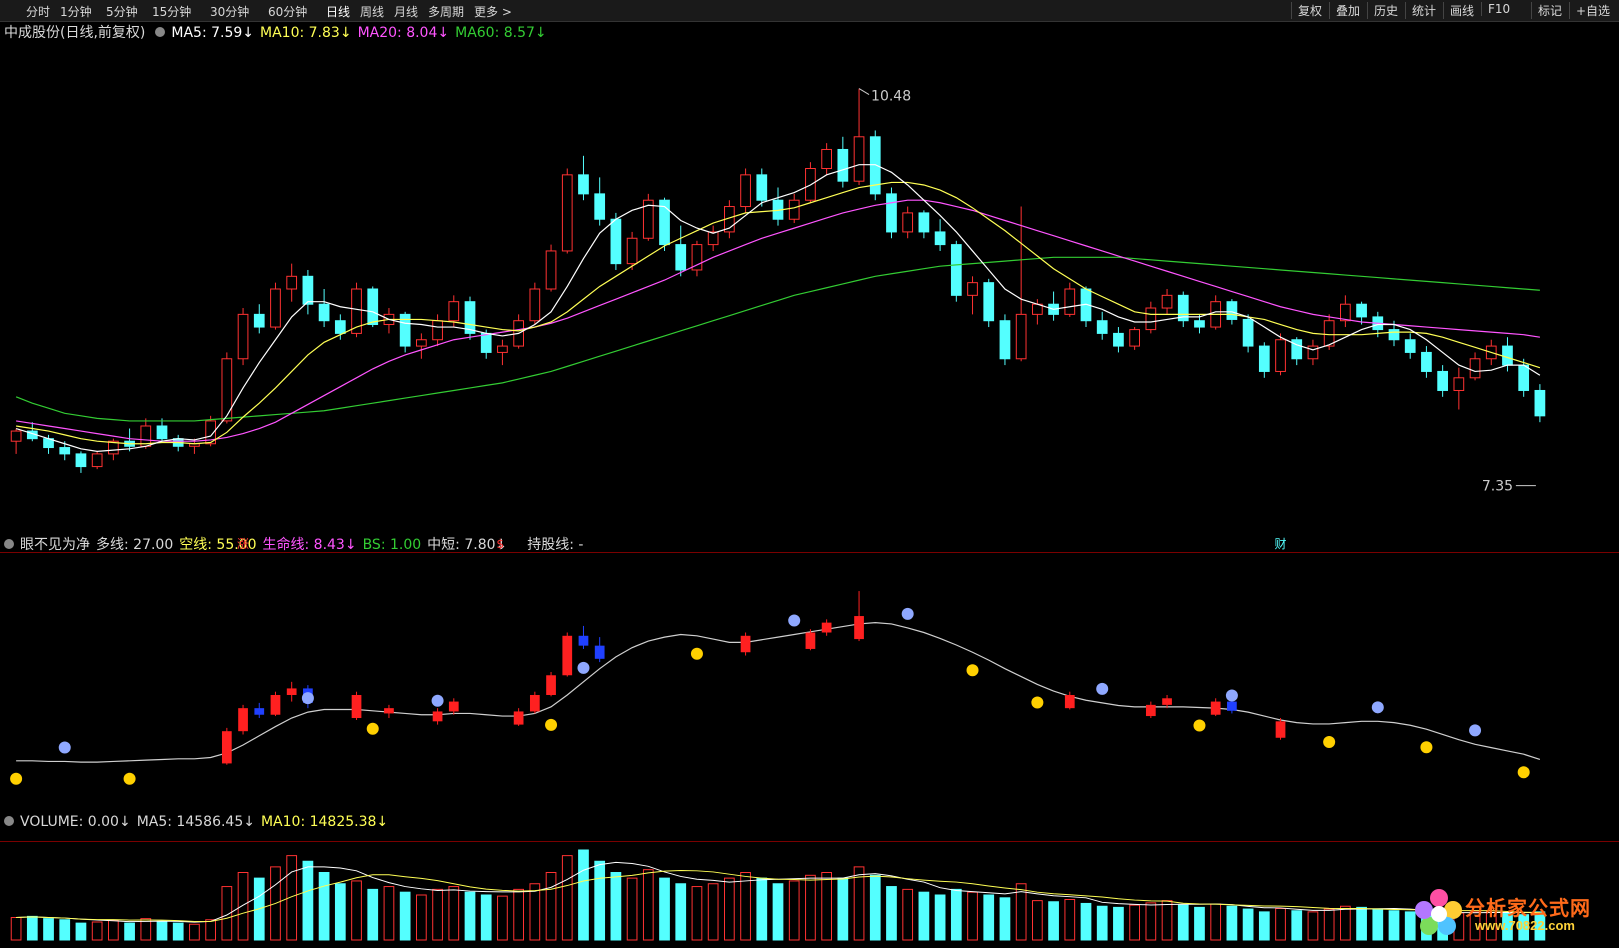 The height and width of the screenshot is (948, 1619). Describe the element at coordinates (1513, 914) in the screenshot. I see `watermark-logo: 分析家公式网 www.70822.com` at that location.